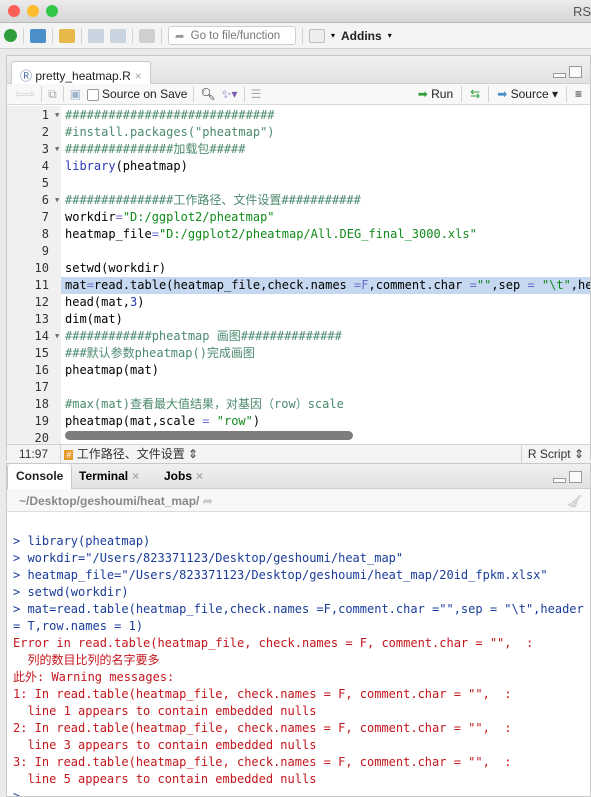  Describe the element at coordinates (41, 370) in the screenshot. I see `line-number: 16` at that location.